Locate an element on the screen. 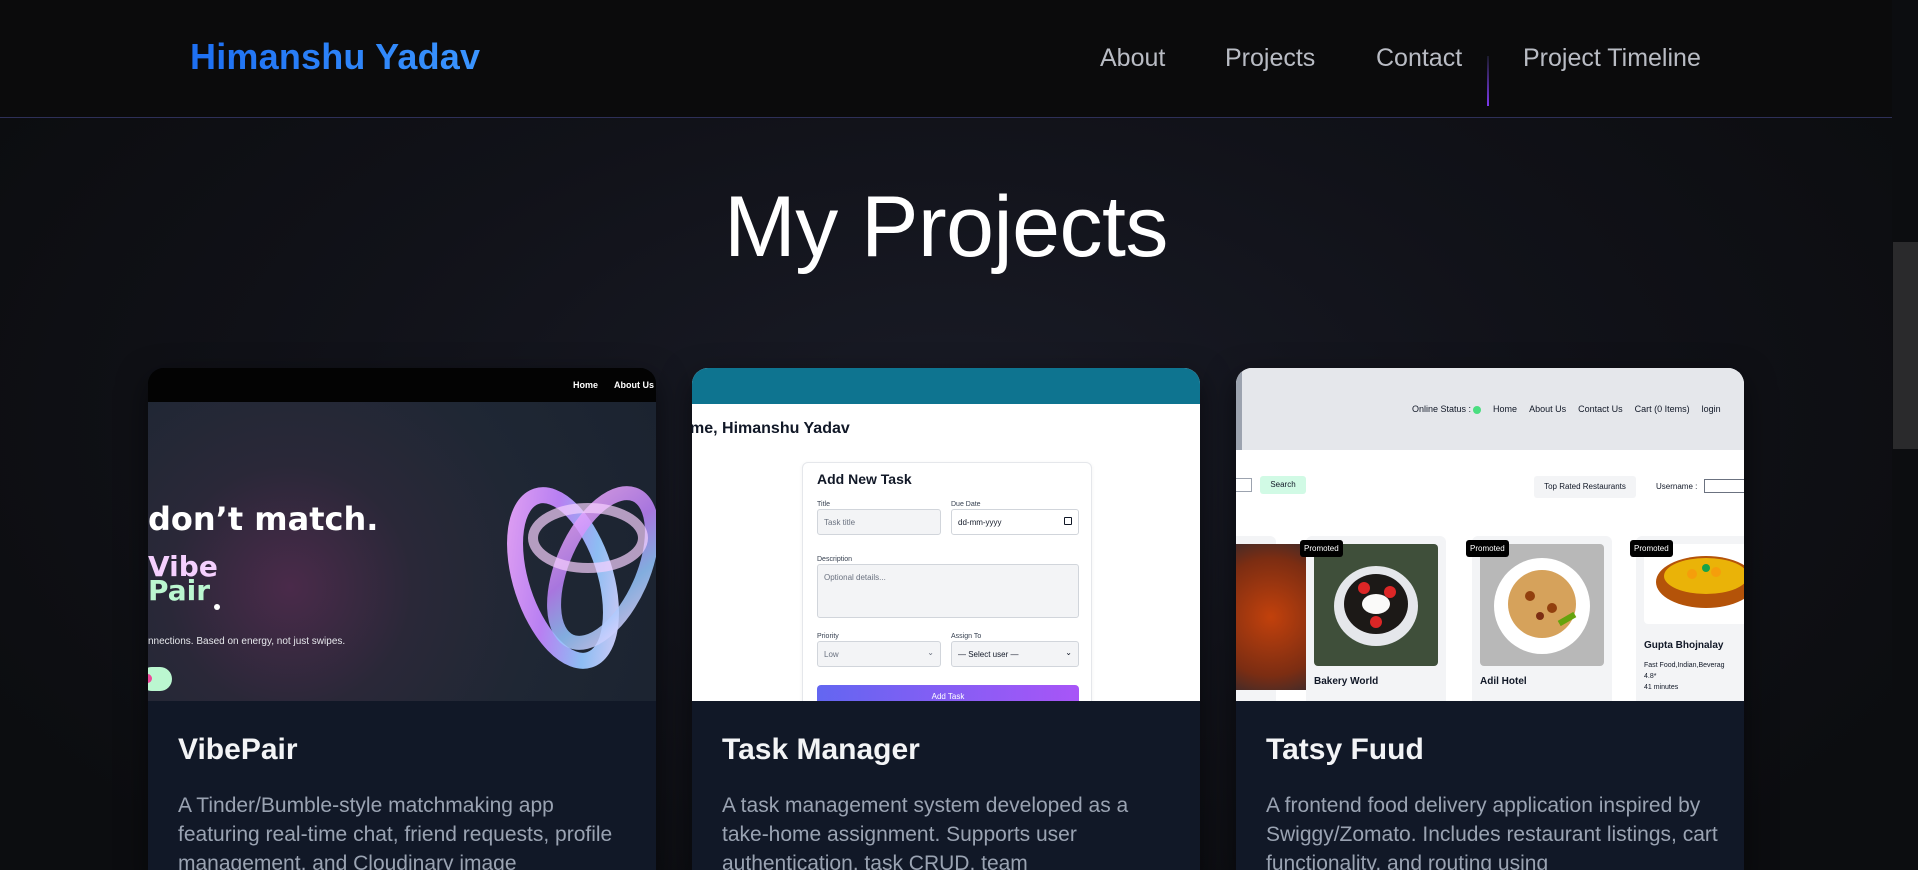 This screenshot has width=1918, height=870. preview-priority-select: Low ⌄ is located at coordinates (879, 654).